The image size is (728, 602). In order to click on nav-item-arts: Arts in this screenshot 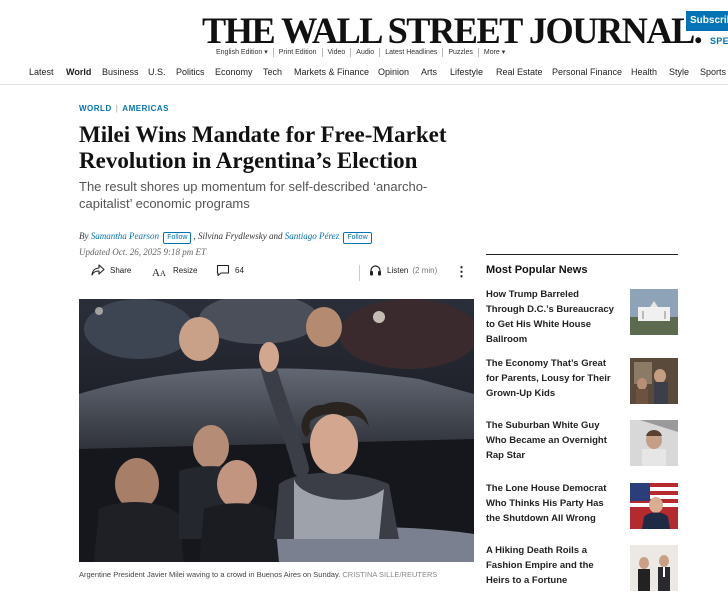, I will do `click(429, 72)`.